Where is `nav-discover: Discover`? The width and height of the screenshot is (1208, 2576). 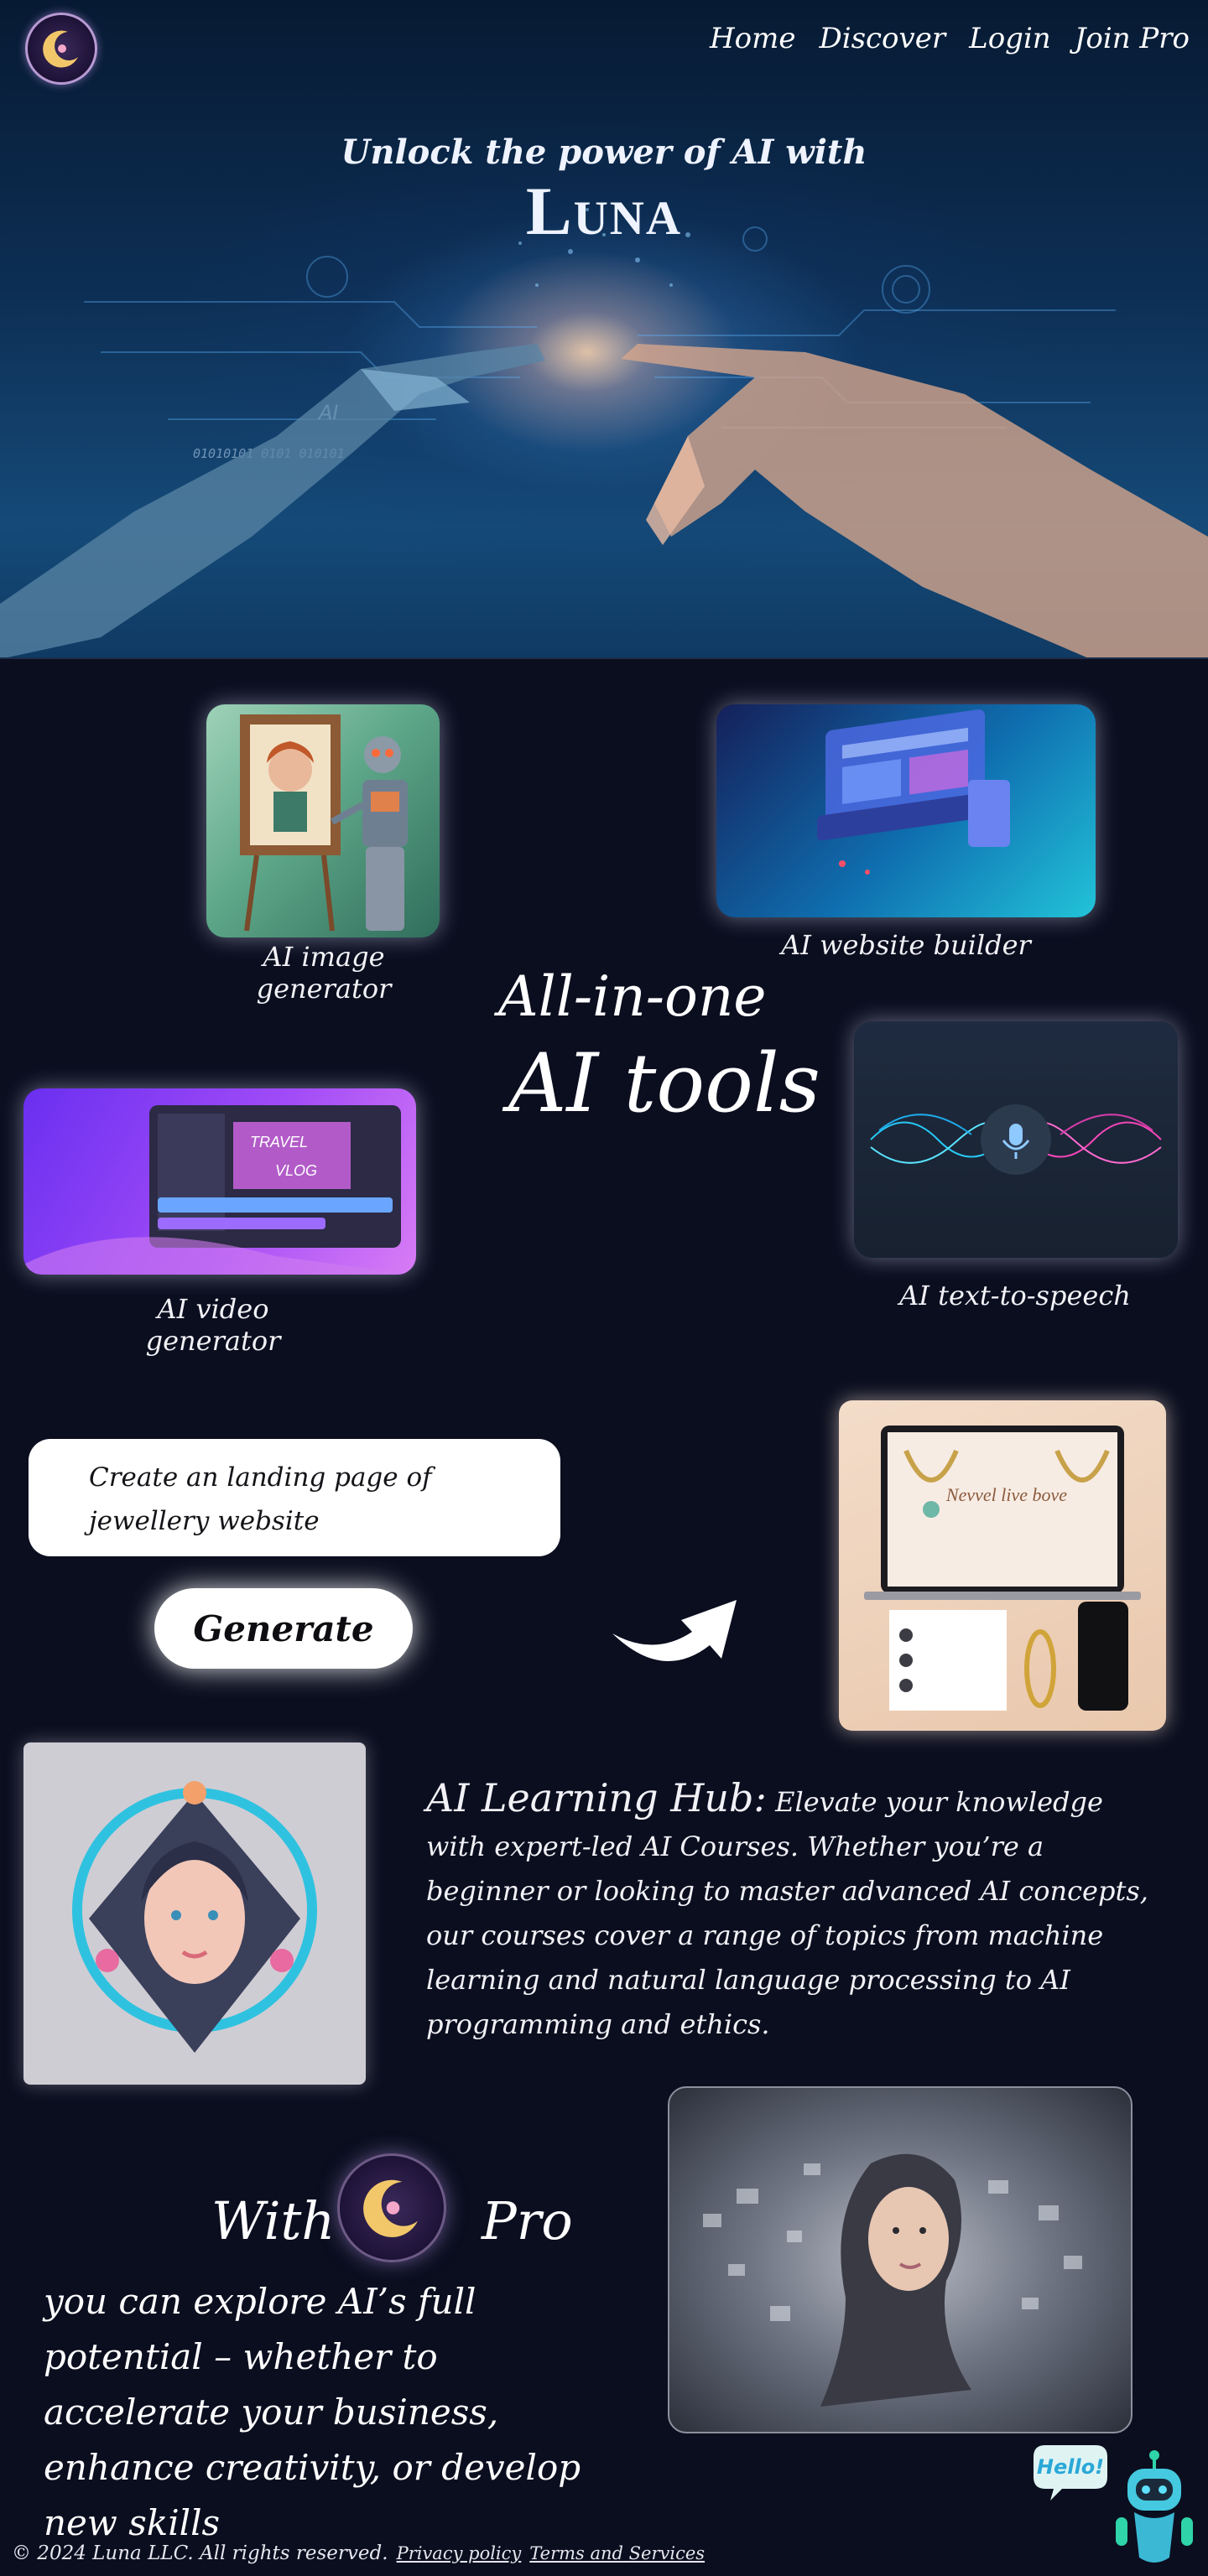
nav-discover: Discover is located at coordinates (882, 38).